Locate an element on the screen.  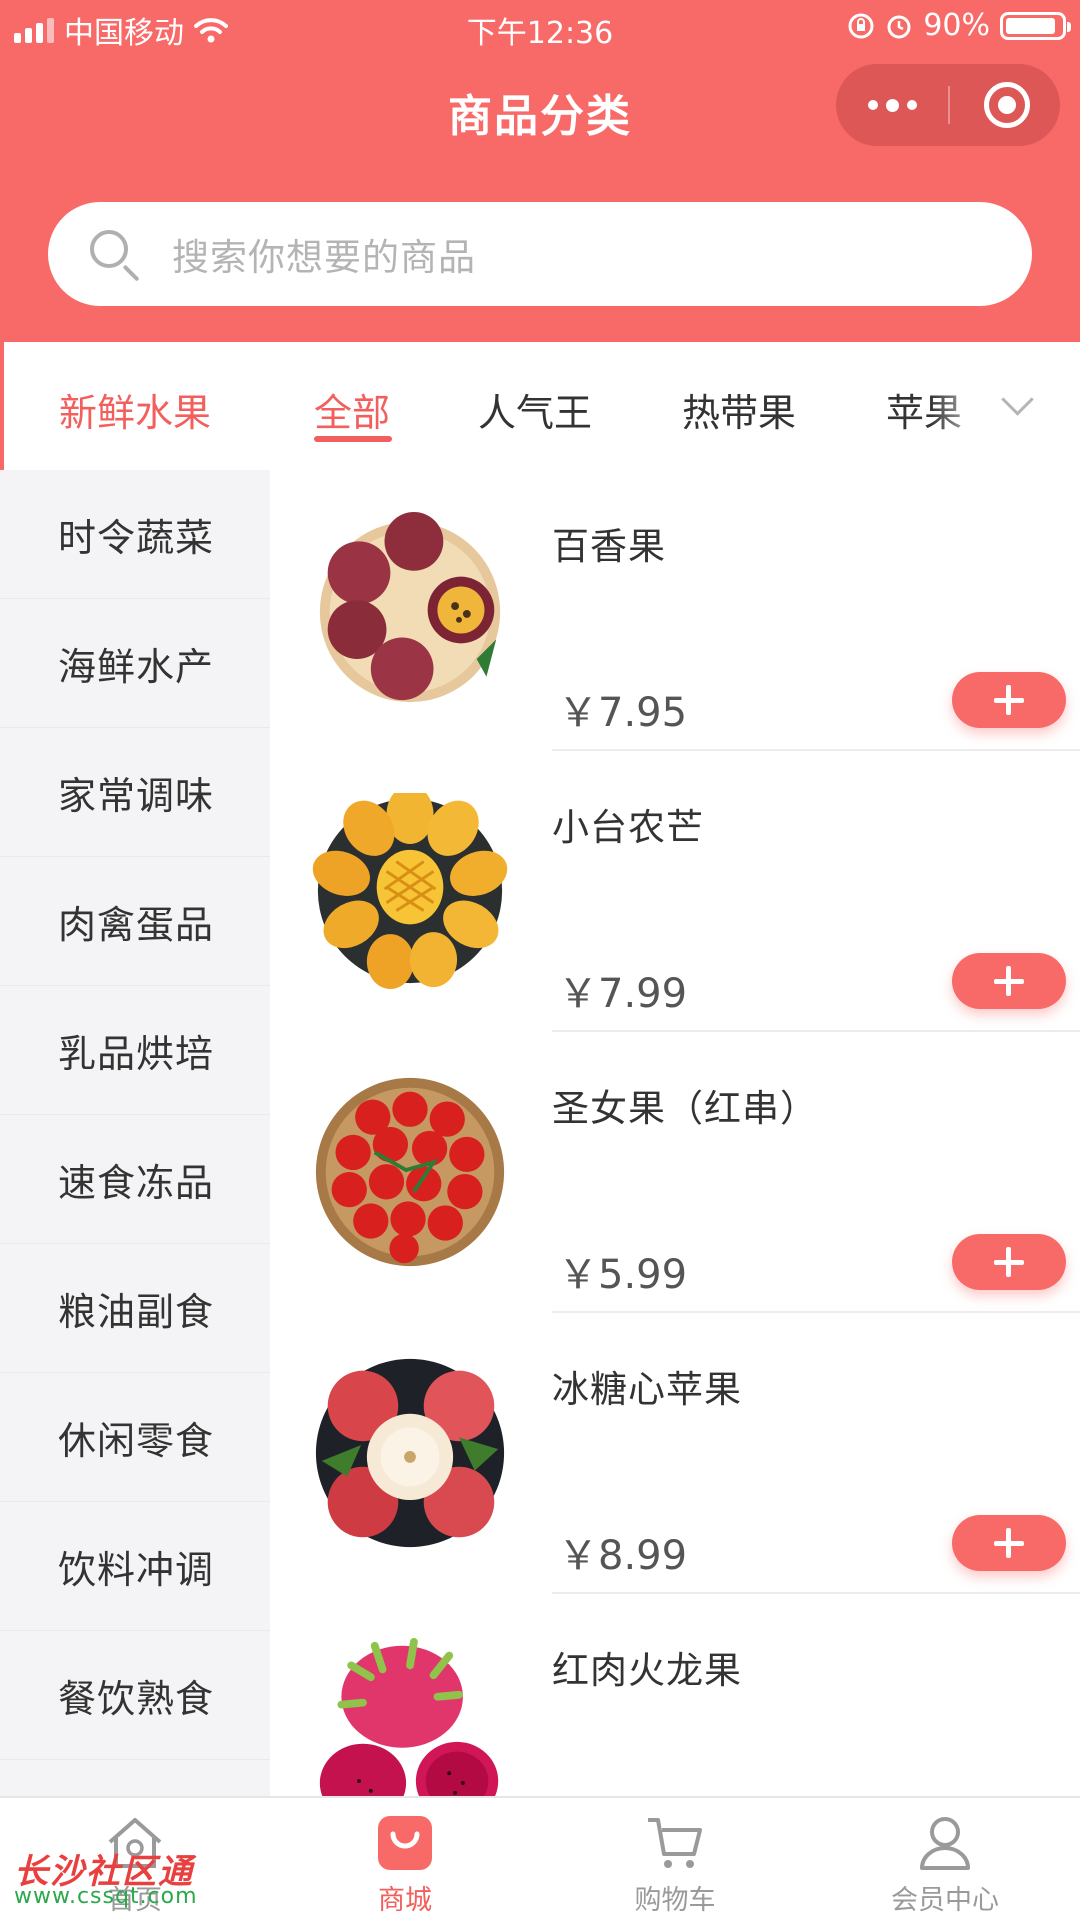
search-input: 搜索你想要的商品 is located at coordinates (540, 254).